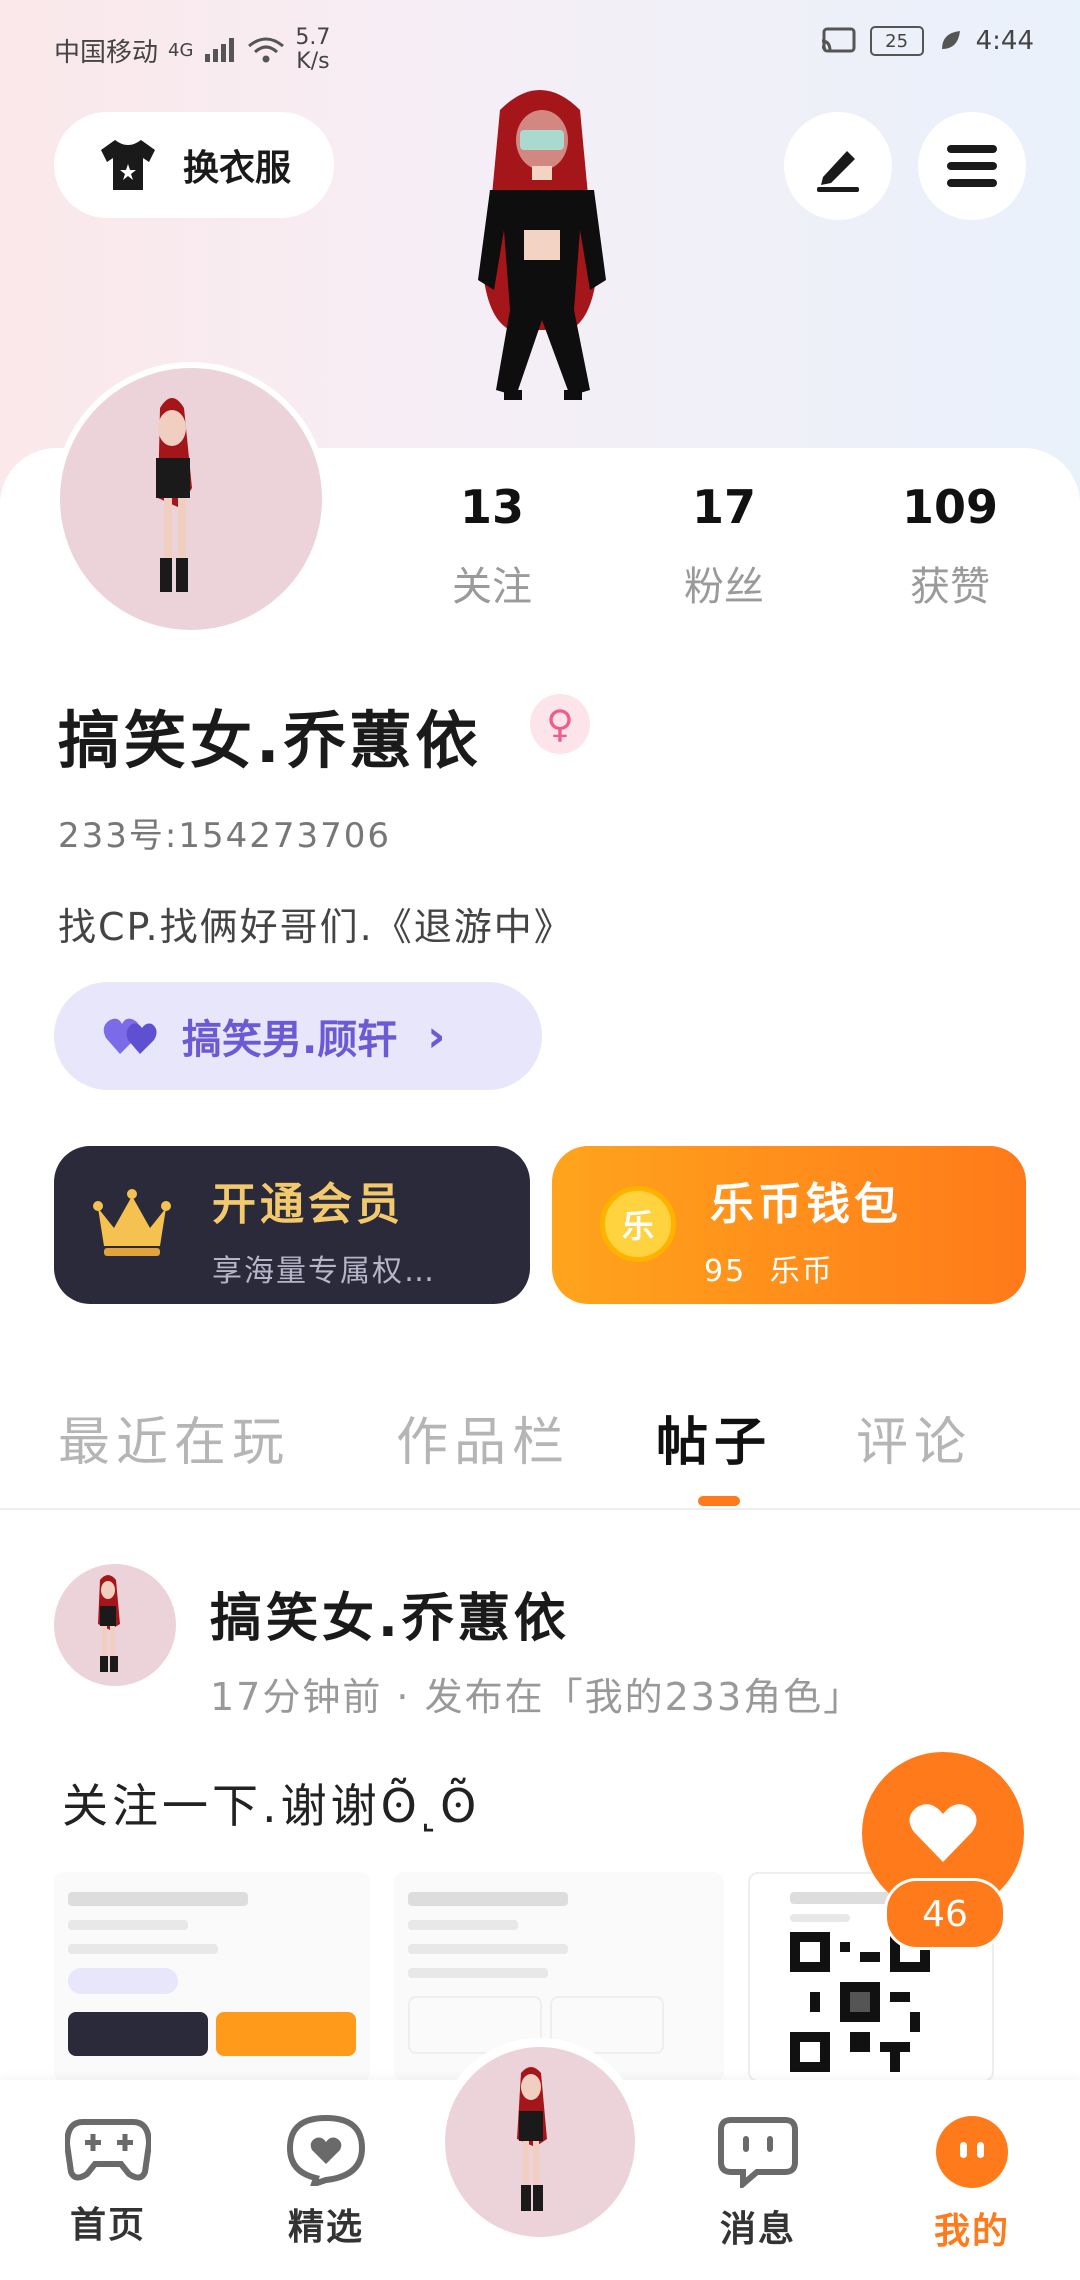  Describe the element at coordinates (943, 1833) in the screenshot. I see `heart-icon` at that location.